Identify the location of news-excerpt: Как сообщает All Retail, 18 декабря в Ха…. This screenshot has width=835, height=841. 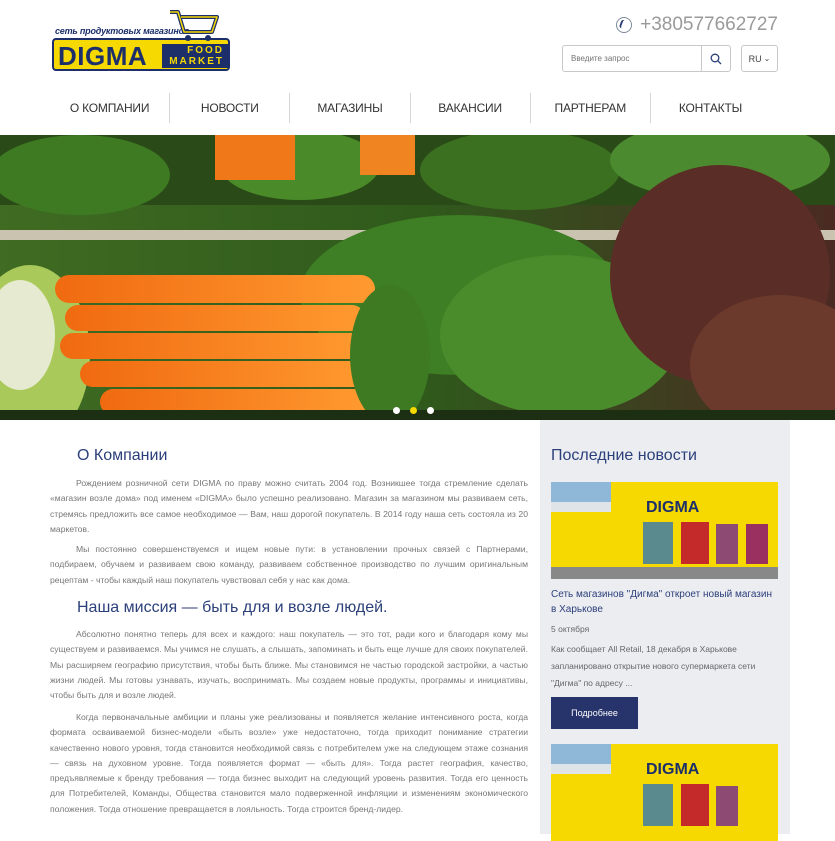
(653, 666).